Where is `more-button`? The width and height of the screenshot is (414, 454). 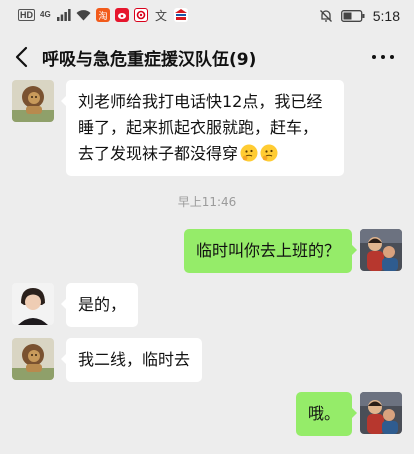
more-button is located at coordinates (383, 57).